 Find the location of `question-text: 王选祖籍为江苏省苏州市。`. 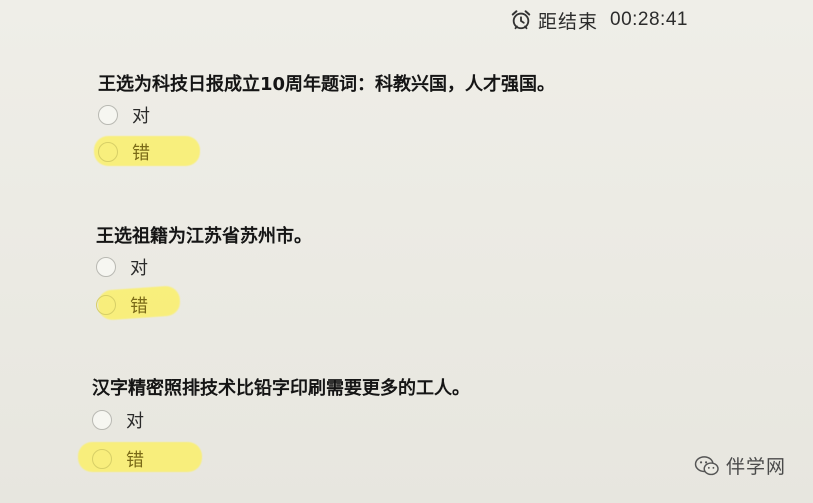

question-text: 王选祖籍为江苏省苏州市。 is located at coordinates (204, 236).